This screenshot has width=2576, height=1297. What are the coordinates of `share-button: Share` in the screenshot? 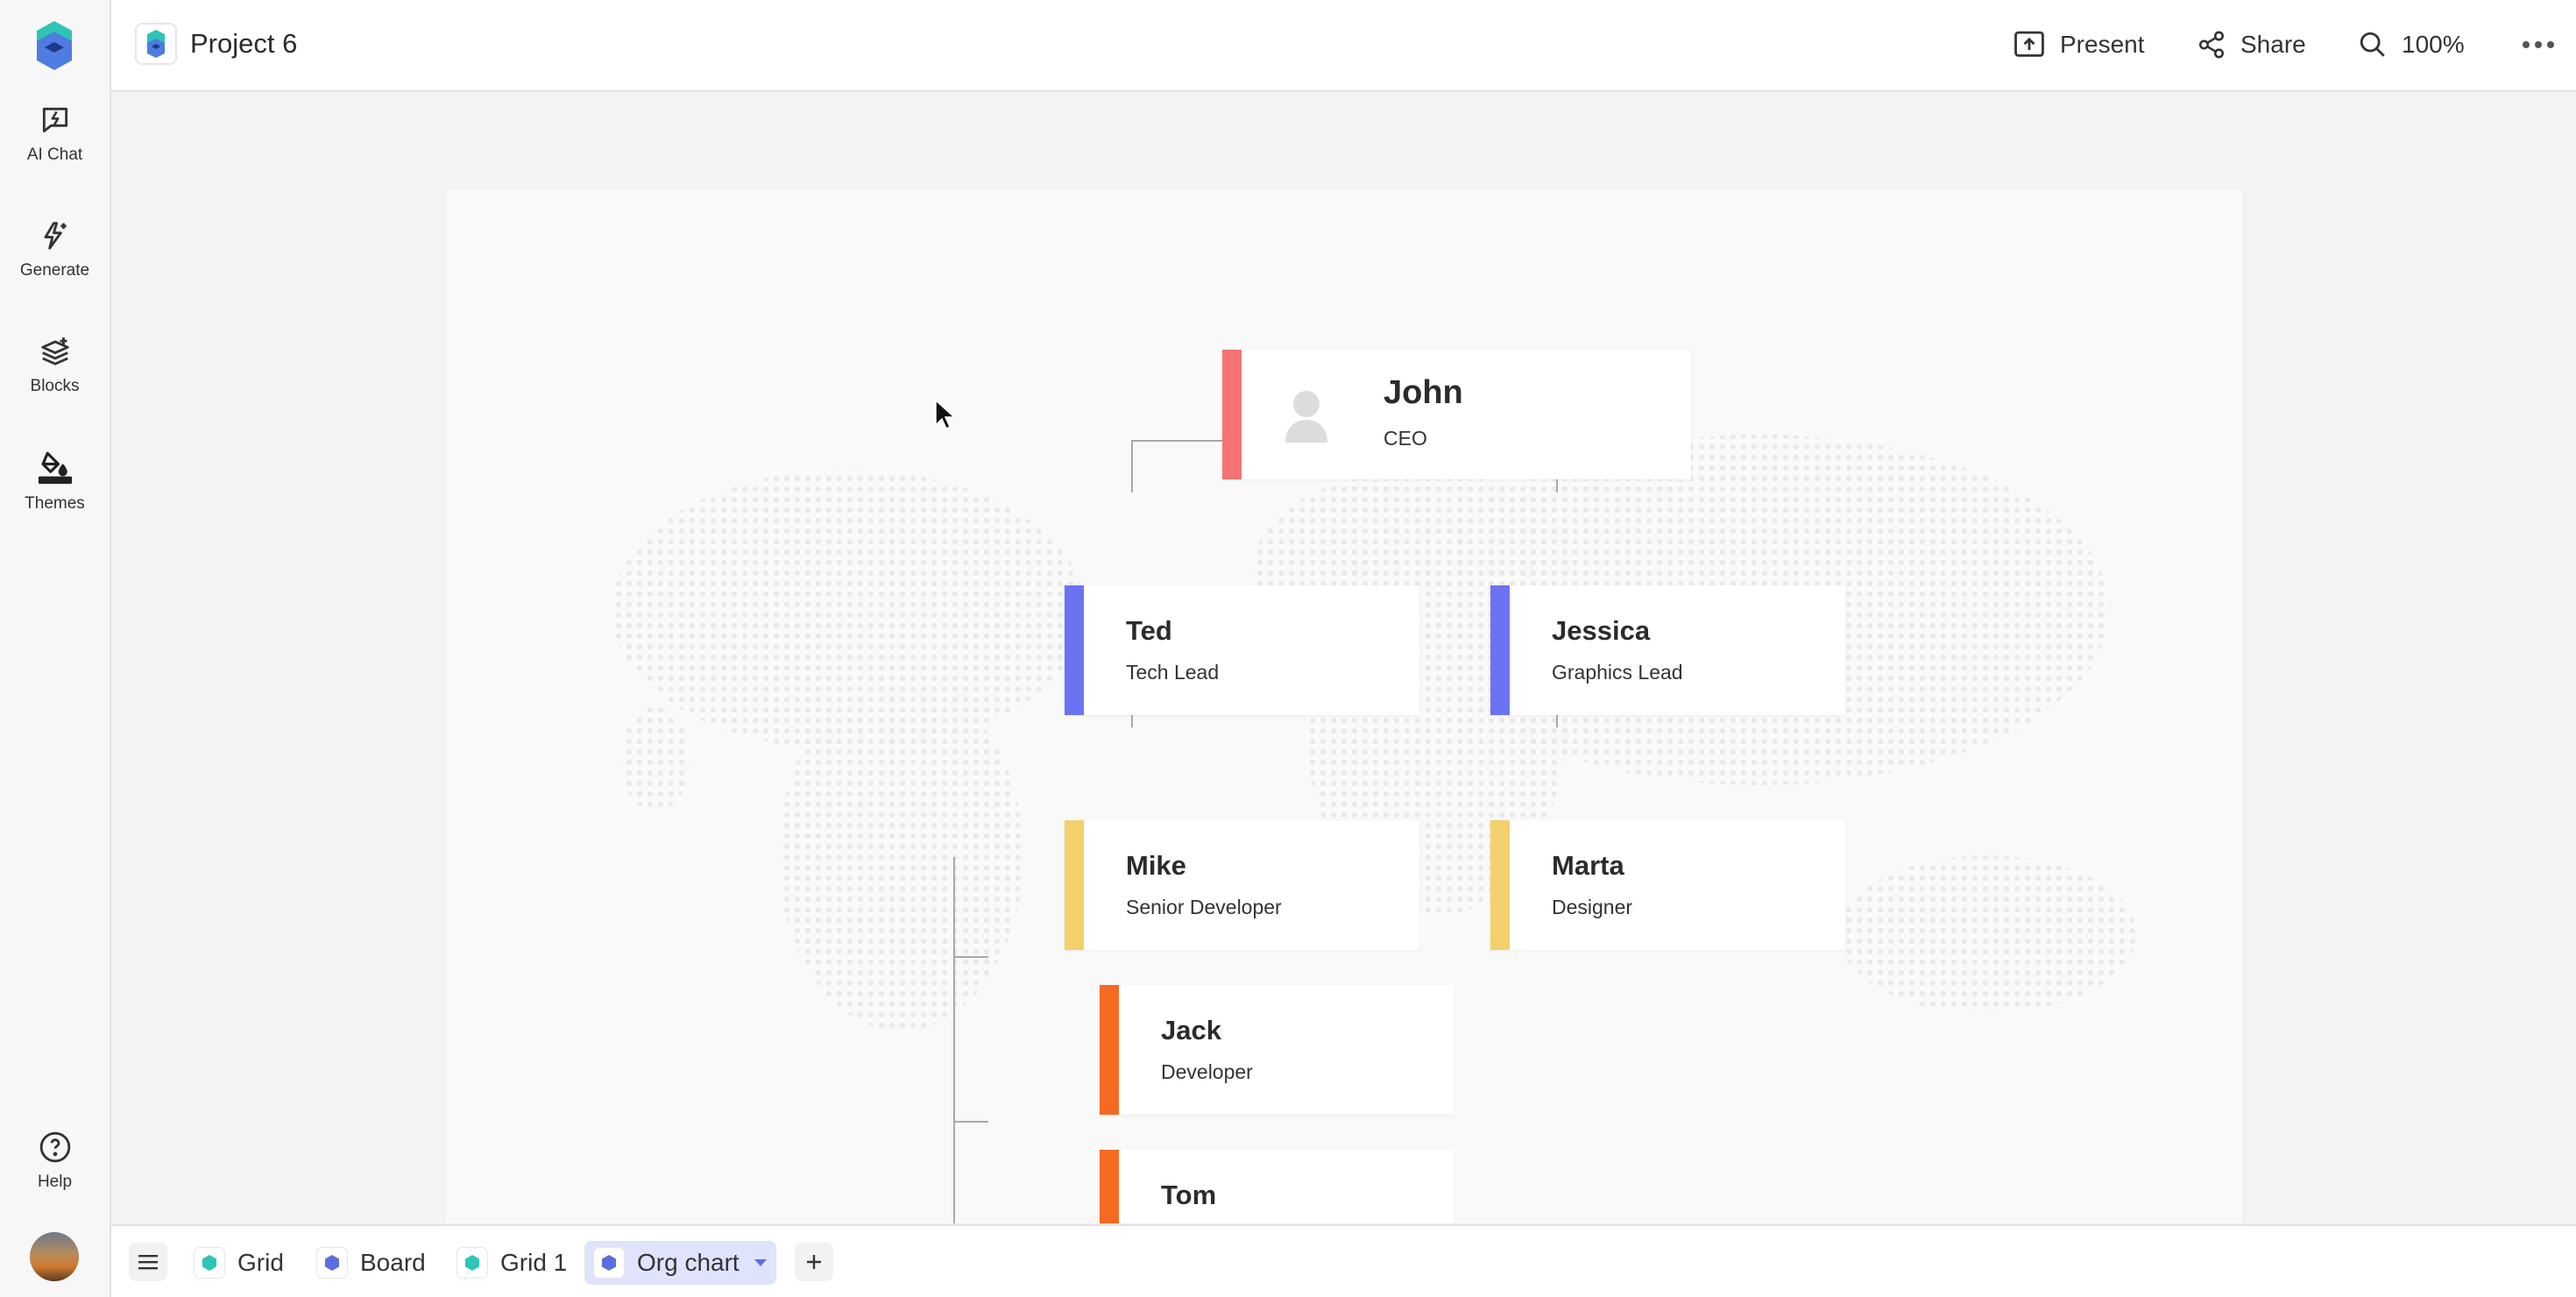 It's located at (2251, 45).